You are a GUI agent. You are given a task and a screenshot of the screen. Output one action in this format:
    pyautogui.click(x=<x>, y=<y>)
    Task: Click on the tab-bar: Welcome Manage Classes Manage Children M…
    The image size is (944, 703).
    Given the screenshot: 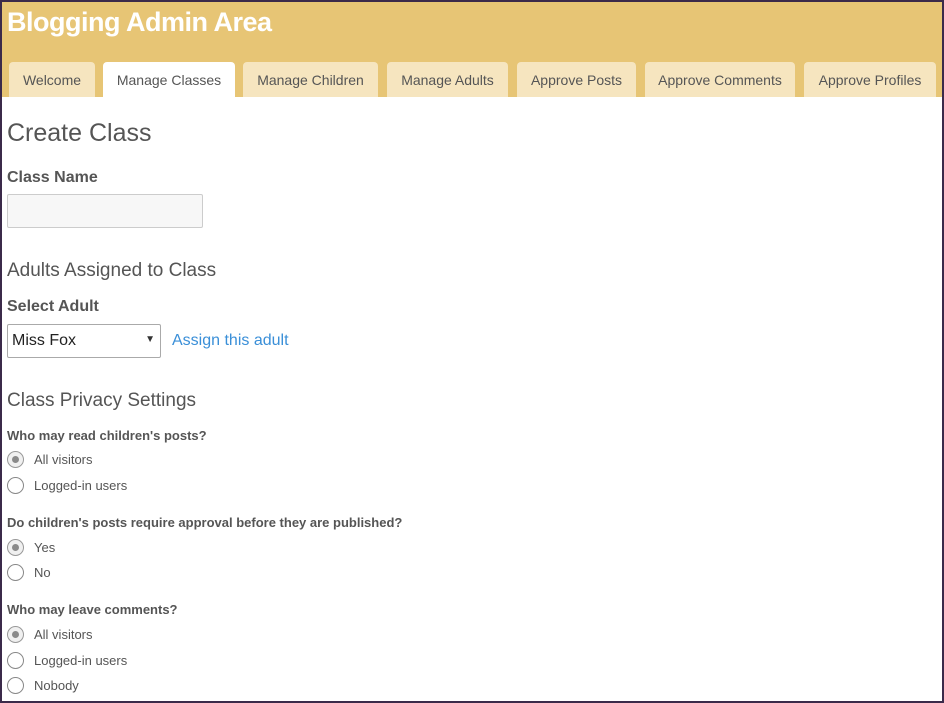 What is the action you would take?
    pyautogui.click(x=472, y=79)
    